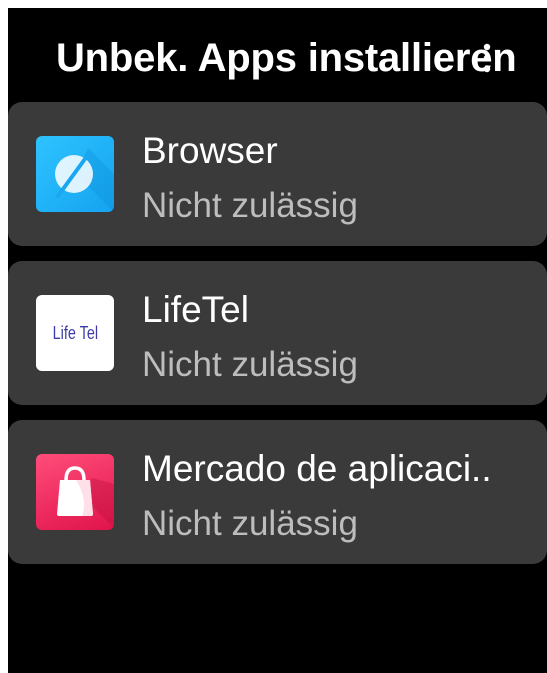  I want to click on browser-icon, so click(75, 174).